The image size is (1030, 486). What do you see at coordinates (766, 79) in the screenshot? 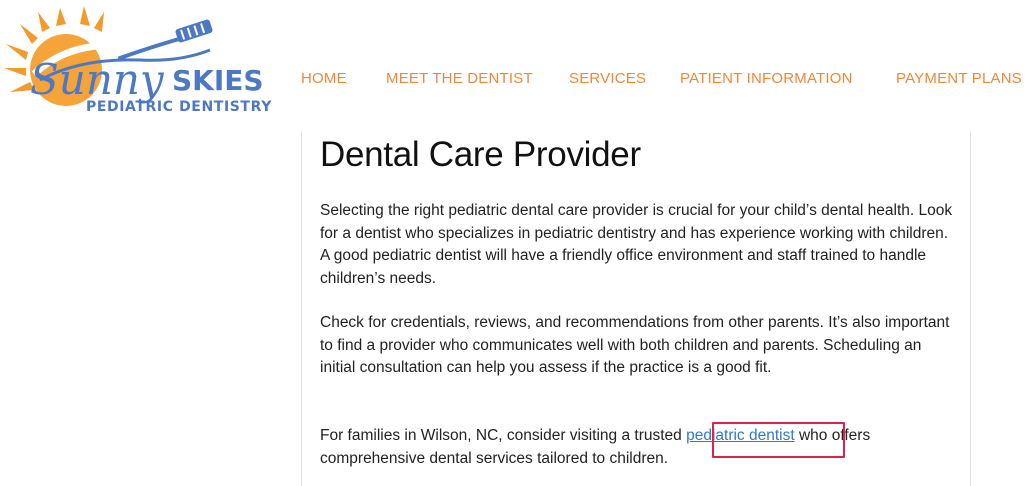
I see `nav-item-patient-information: PATIENT INFORMATION` at bounding box center [766, 79].